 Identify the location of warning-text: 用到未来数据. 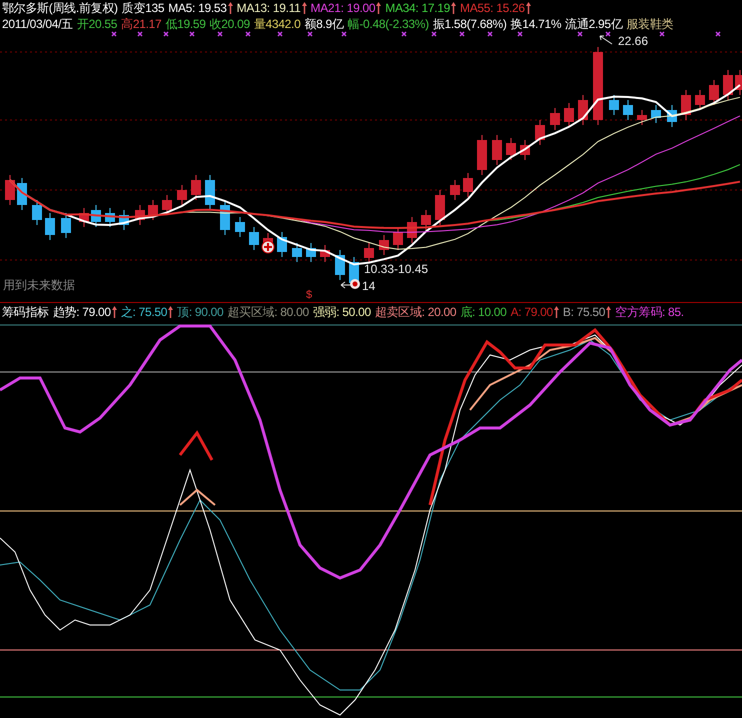
(39, 285).